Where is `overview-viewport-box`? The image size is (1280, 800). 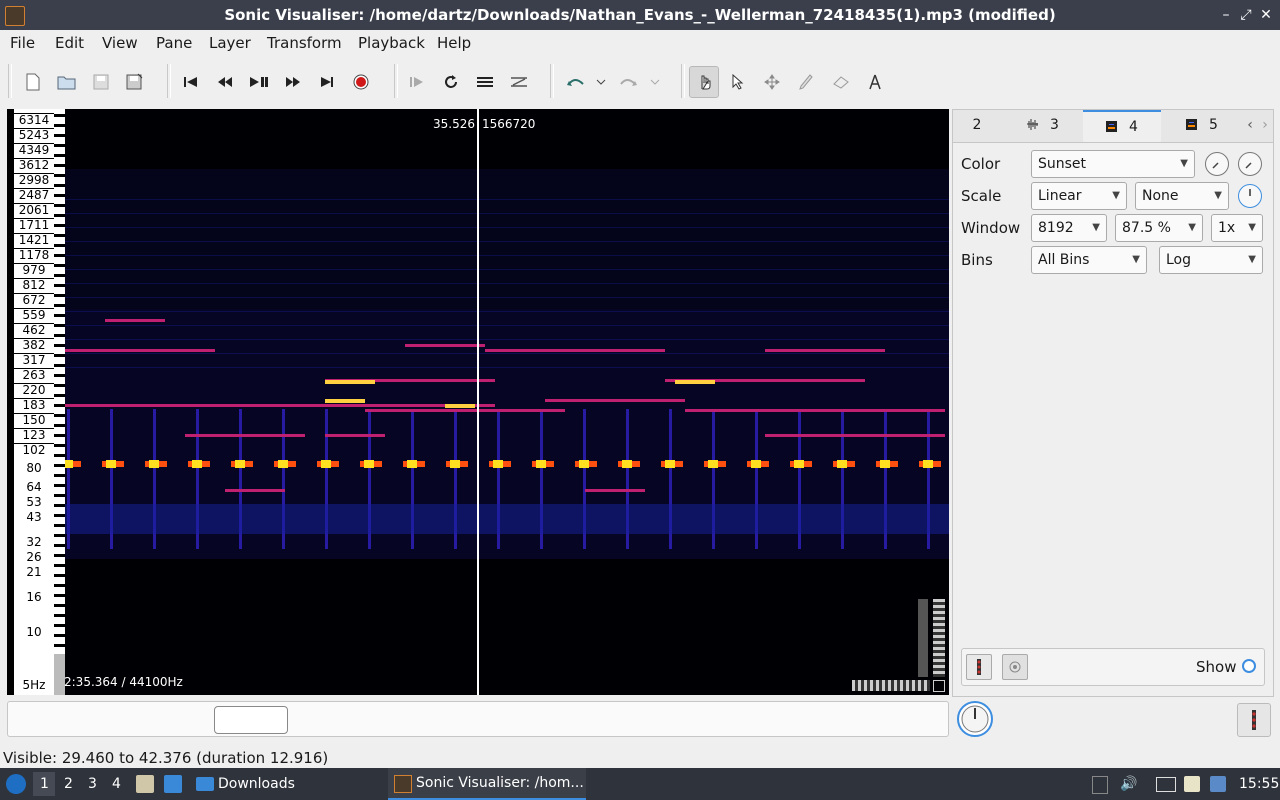
overview-viewport-box is located at coordinates (251, 720).